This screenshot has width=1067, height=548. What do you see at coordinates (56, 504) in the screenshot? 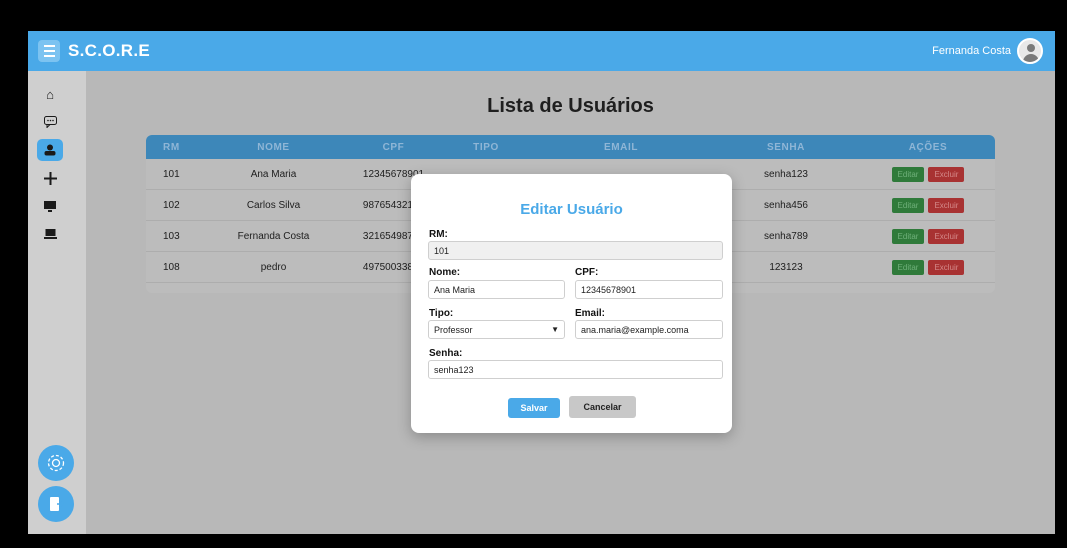
I see `logout-icon` at bounding box center [56, 504].